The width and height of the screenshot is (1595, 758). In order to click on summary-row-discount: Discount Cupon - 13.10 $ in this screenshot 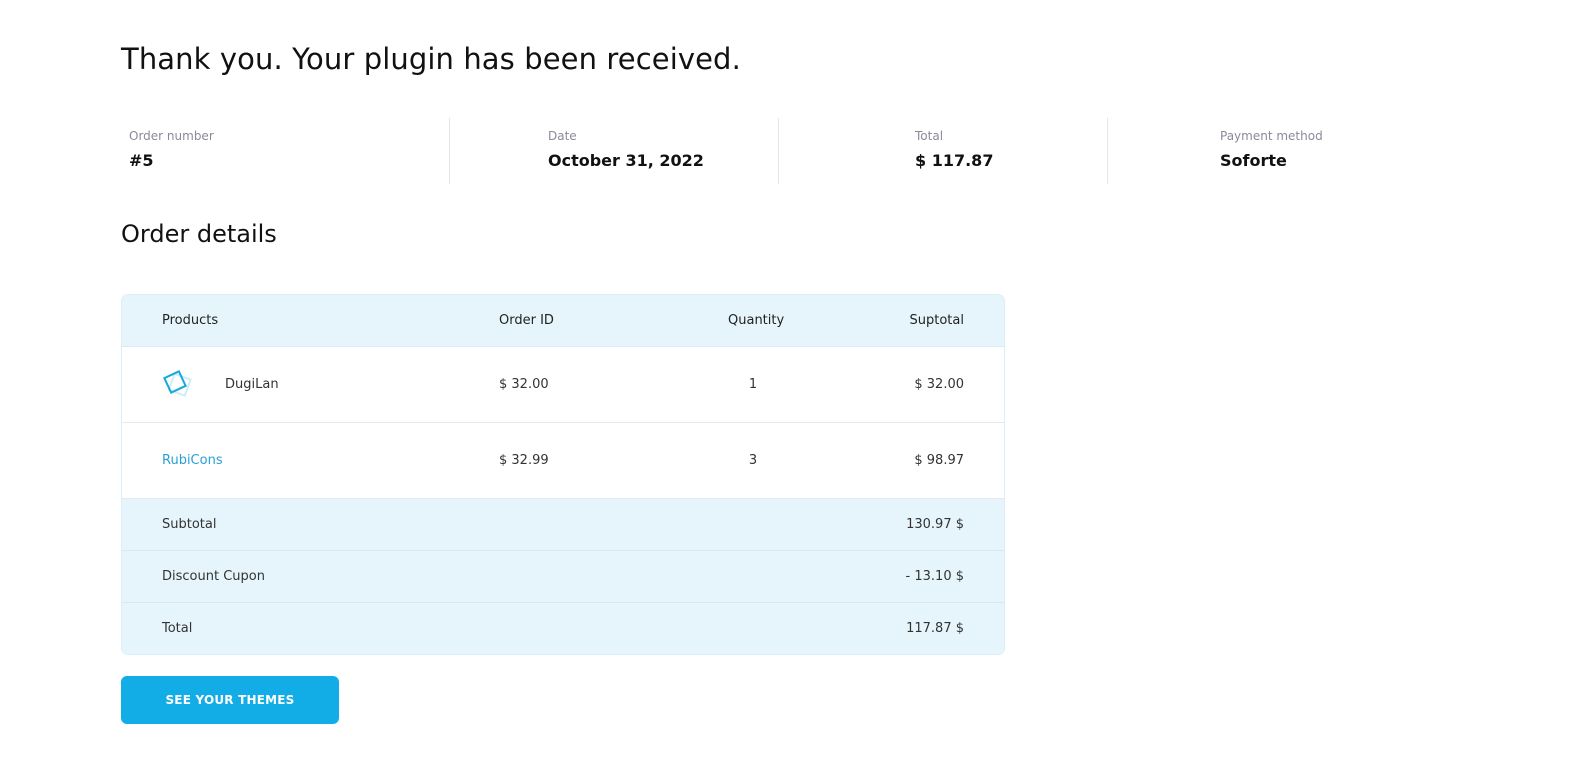, I will do `click(563, 577)`.